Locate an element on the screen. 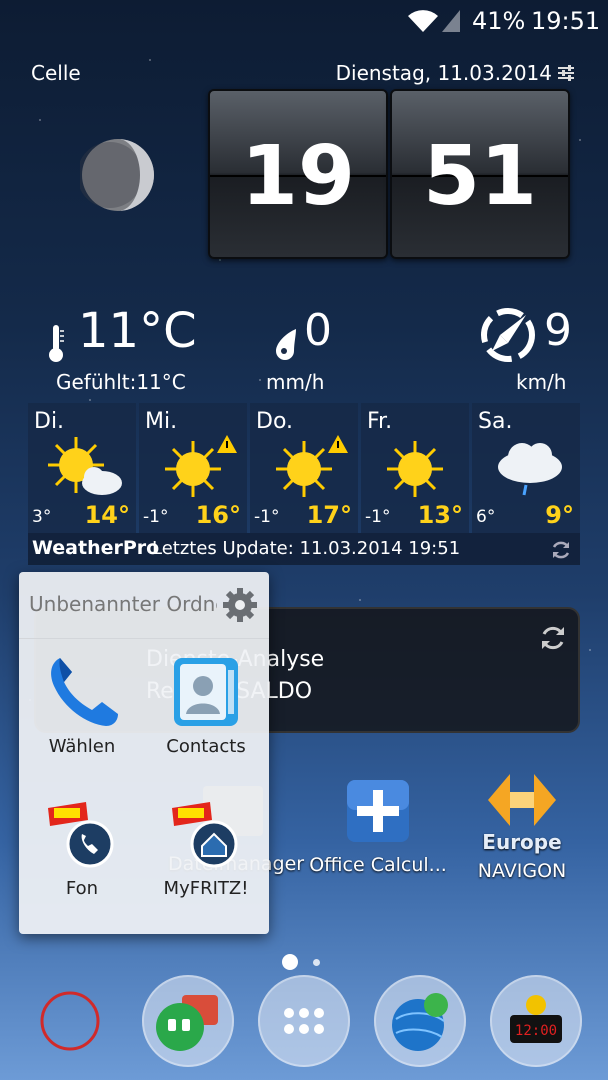 Image resolution: width=608 pixels, height=1080 pixels. precipitation-unit: mm/h is located at coordinates (295, 382).